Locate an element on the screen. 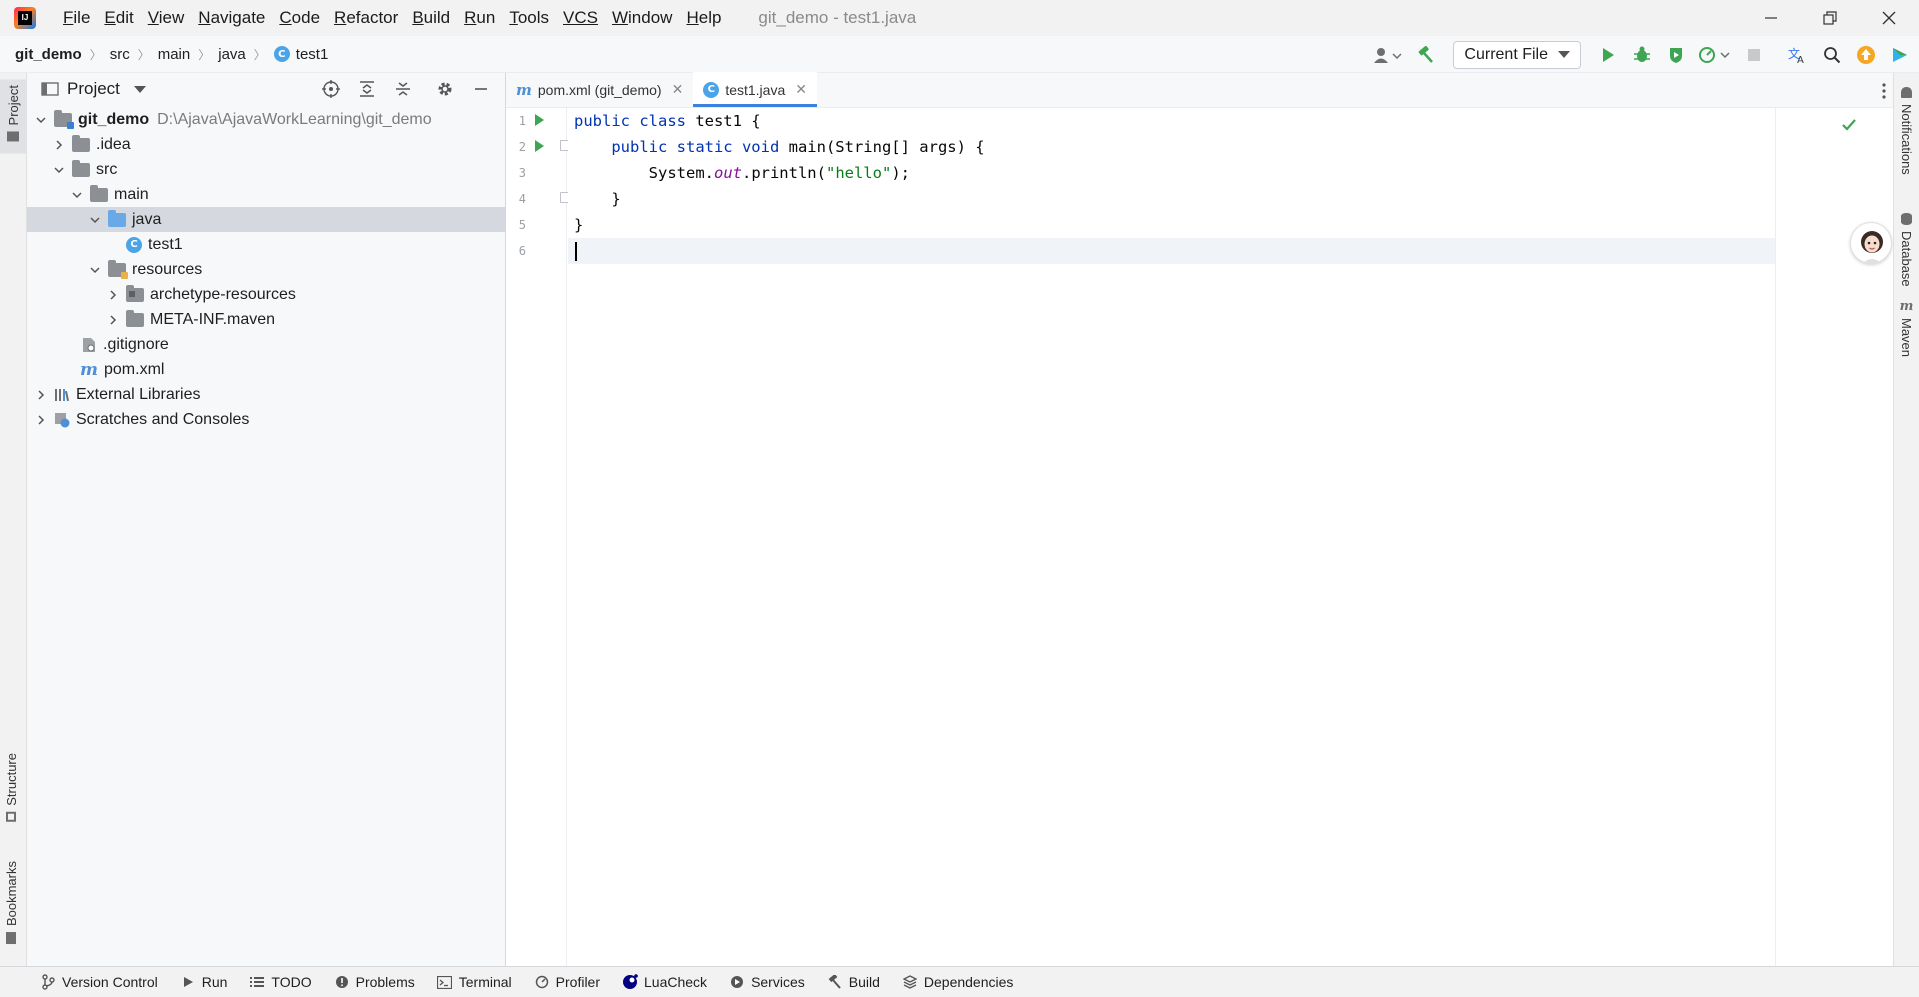  tree-node-scratches: Scratches and Consoles is located at coordinates (266, 419).